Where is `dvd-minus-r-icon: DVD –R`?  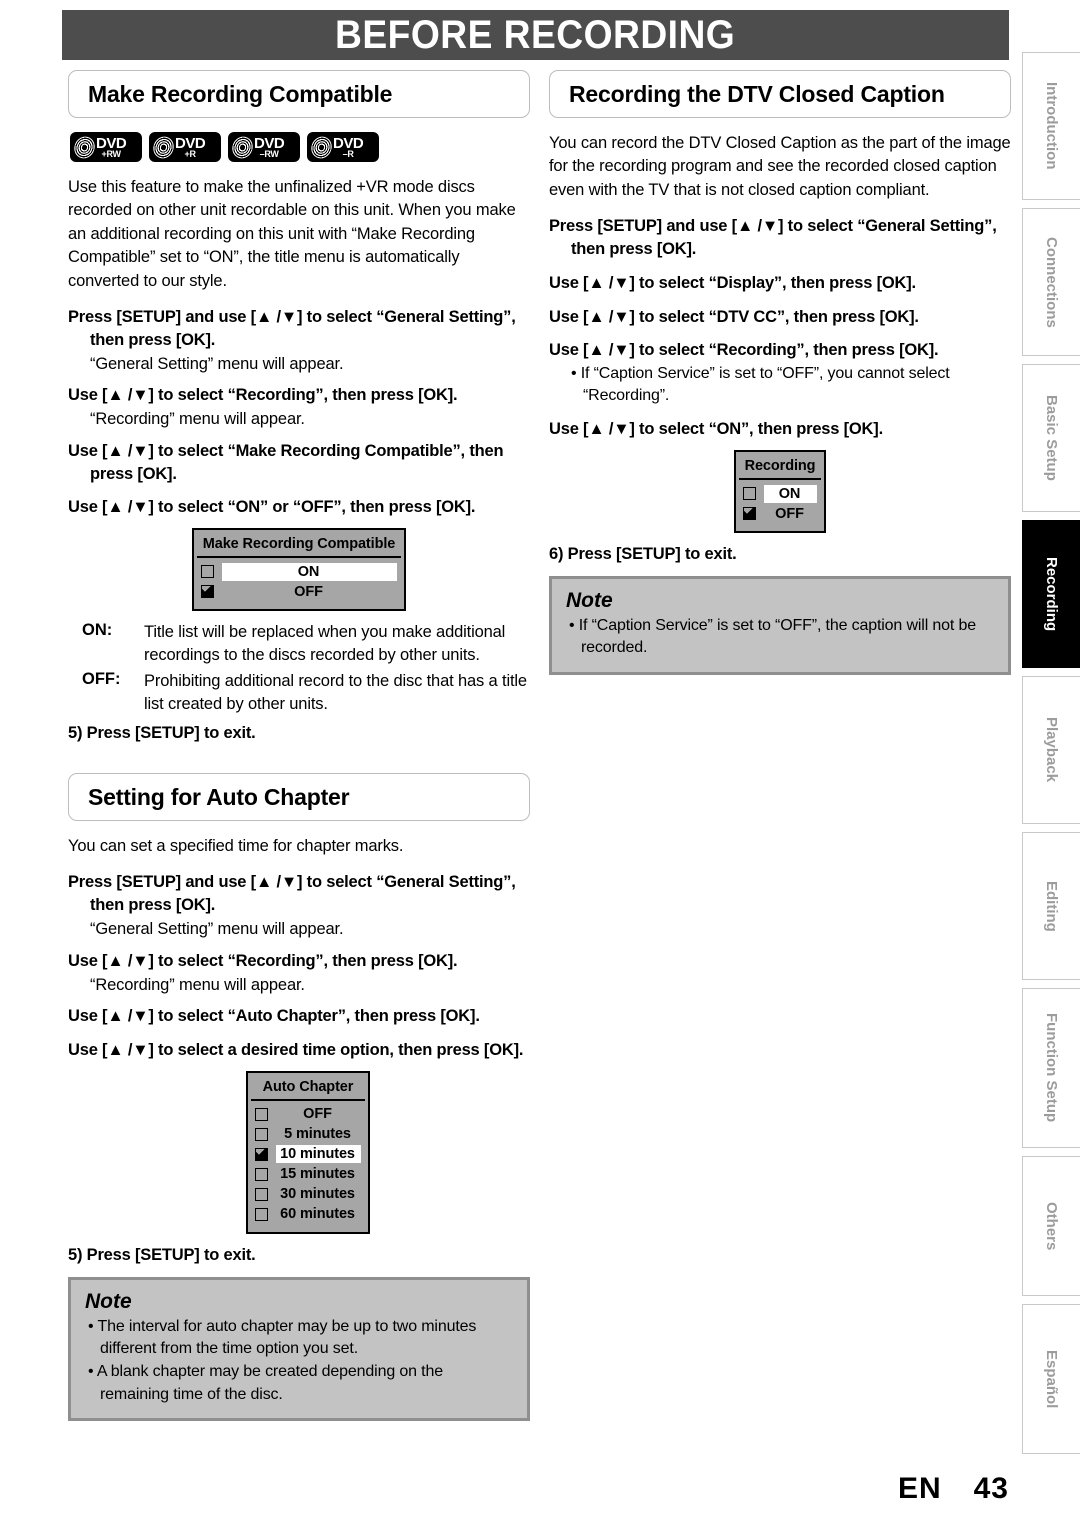
dvd-minus-r-icon: DVD –R is located at coordinates (343, 147).